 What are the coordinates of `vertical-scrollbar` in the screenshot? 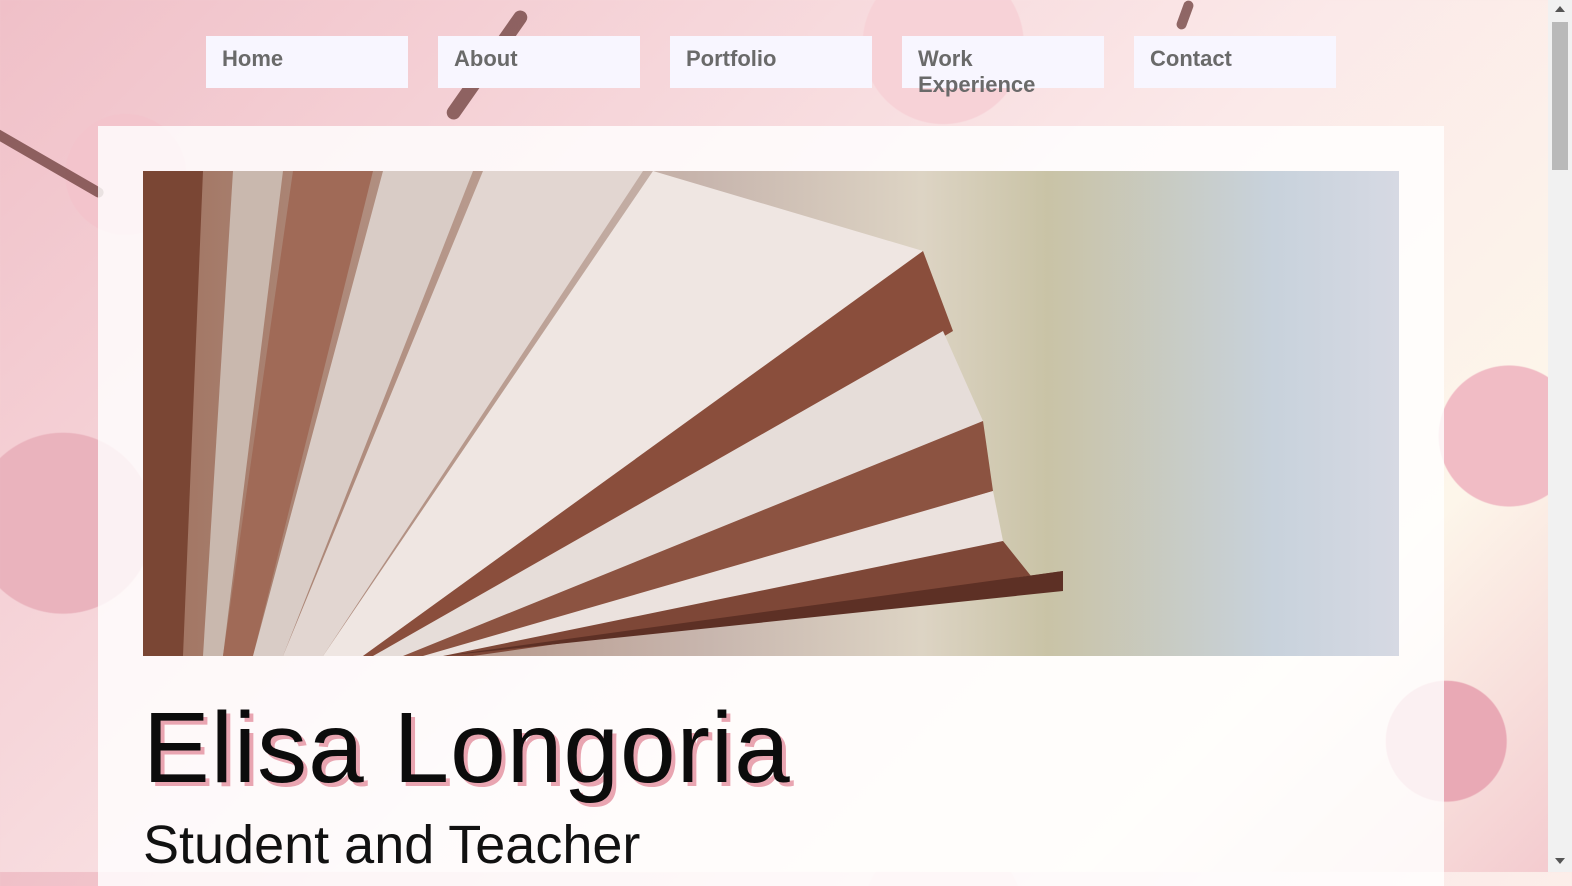 It's located at (1560, 436).